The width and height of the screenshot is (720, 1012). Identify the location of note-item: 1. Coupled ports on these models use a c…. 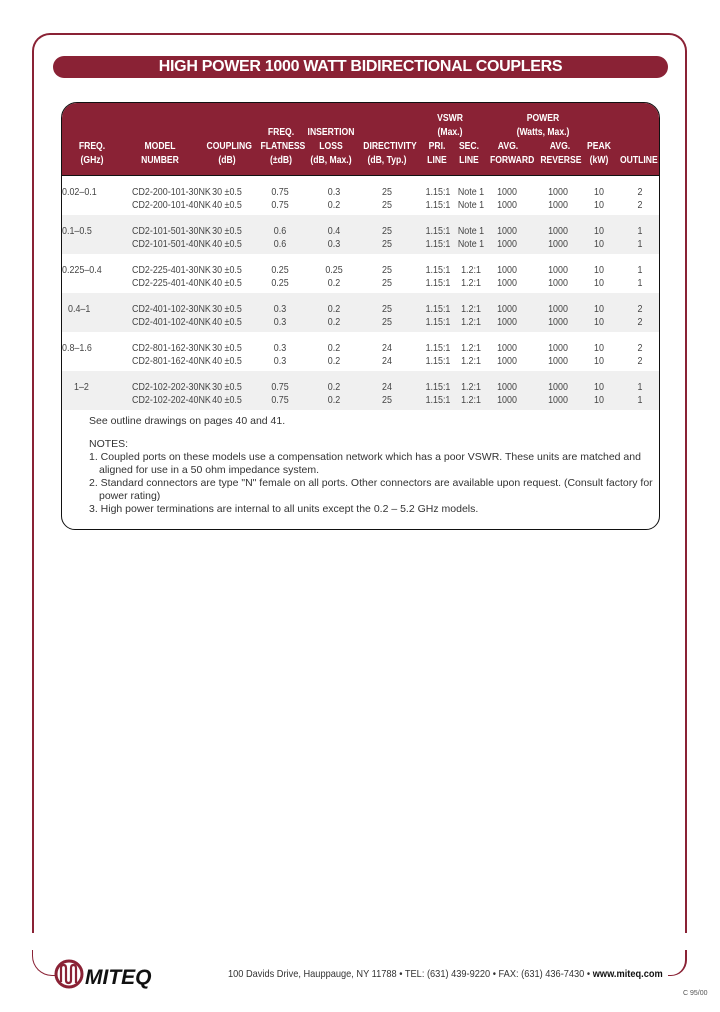
(365, 463).